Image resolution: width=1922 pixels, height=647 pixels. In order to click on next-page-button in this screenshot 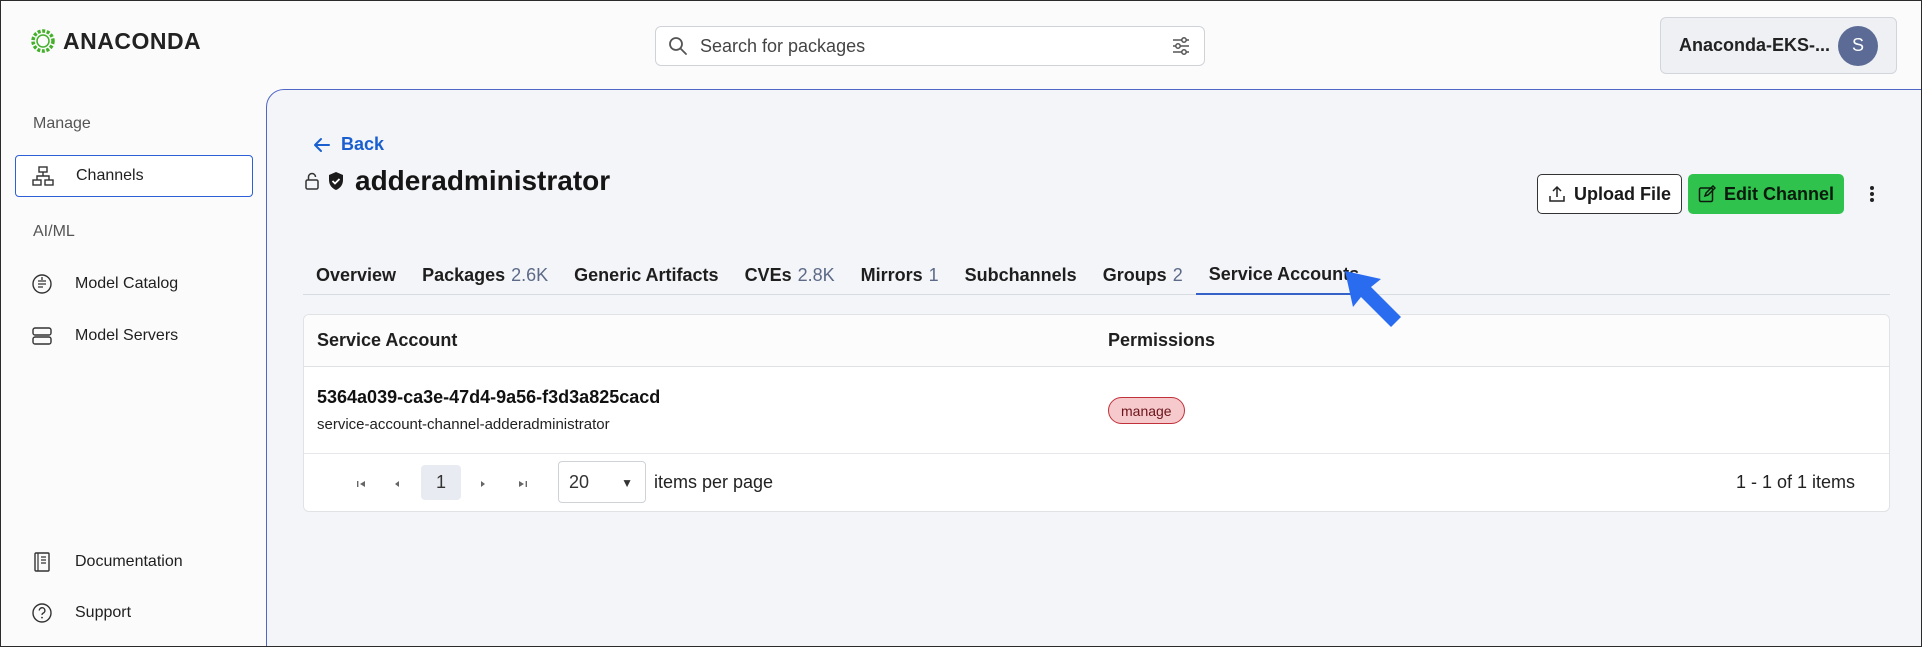, I will do `click(483, 484)`.